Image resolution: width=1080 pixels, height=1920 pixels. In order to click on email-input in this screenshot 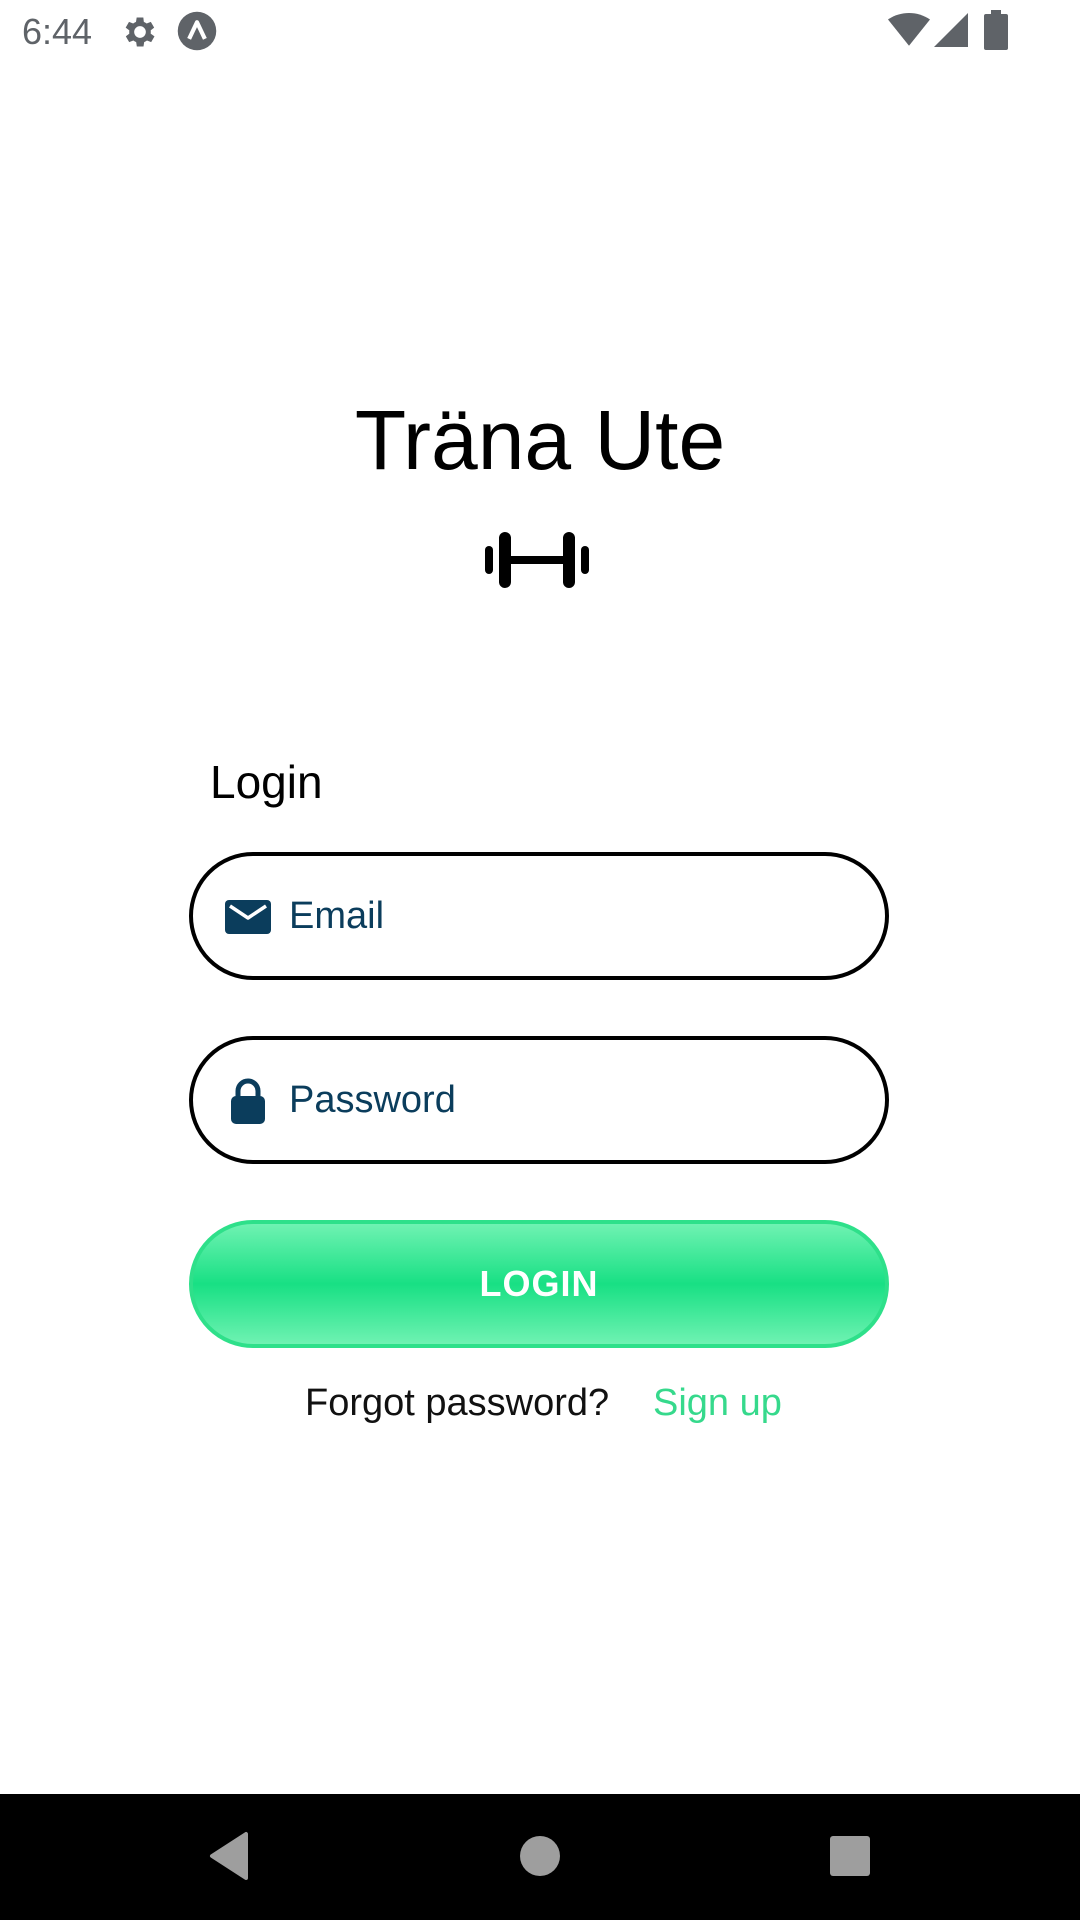, I will do `click(569, 916)`.